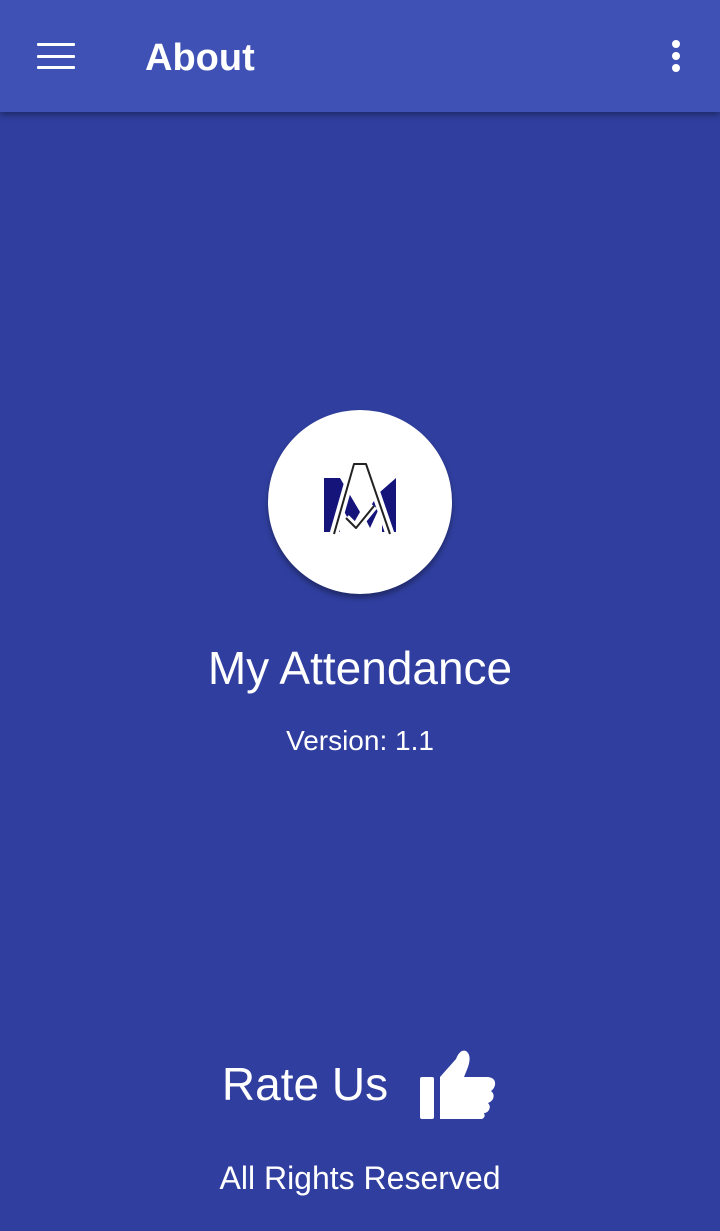 This screenshot has height=1231, width=720. Describe the element at coordinates (360, 740) in the screenshot. I see `version-text: Version: 1.1` at that location.